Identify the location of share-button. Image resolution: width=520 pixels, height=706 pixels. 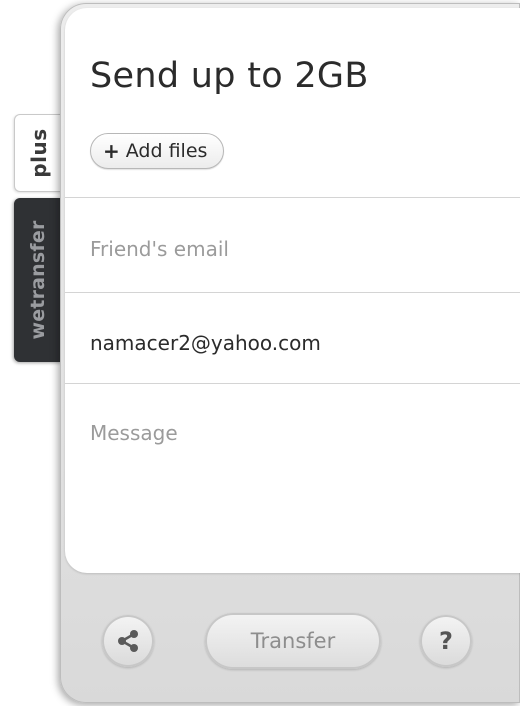
(128, 641).